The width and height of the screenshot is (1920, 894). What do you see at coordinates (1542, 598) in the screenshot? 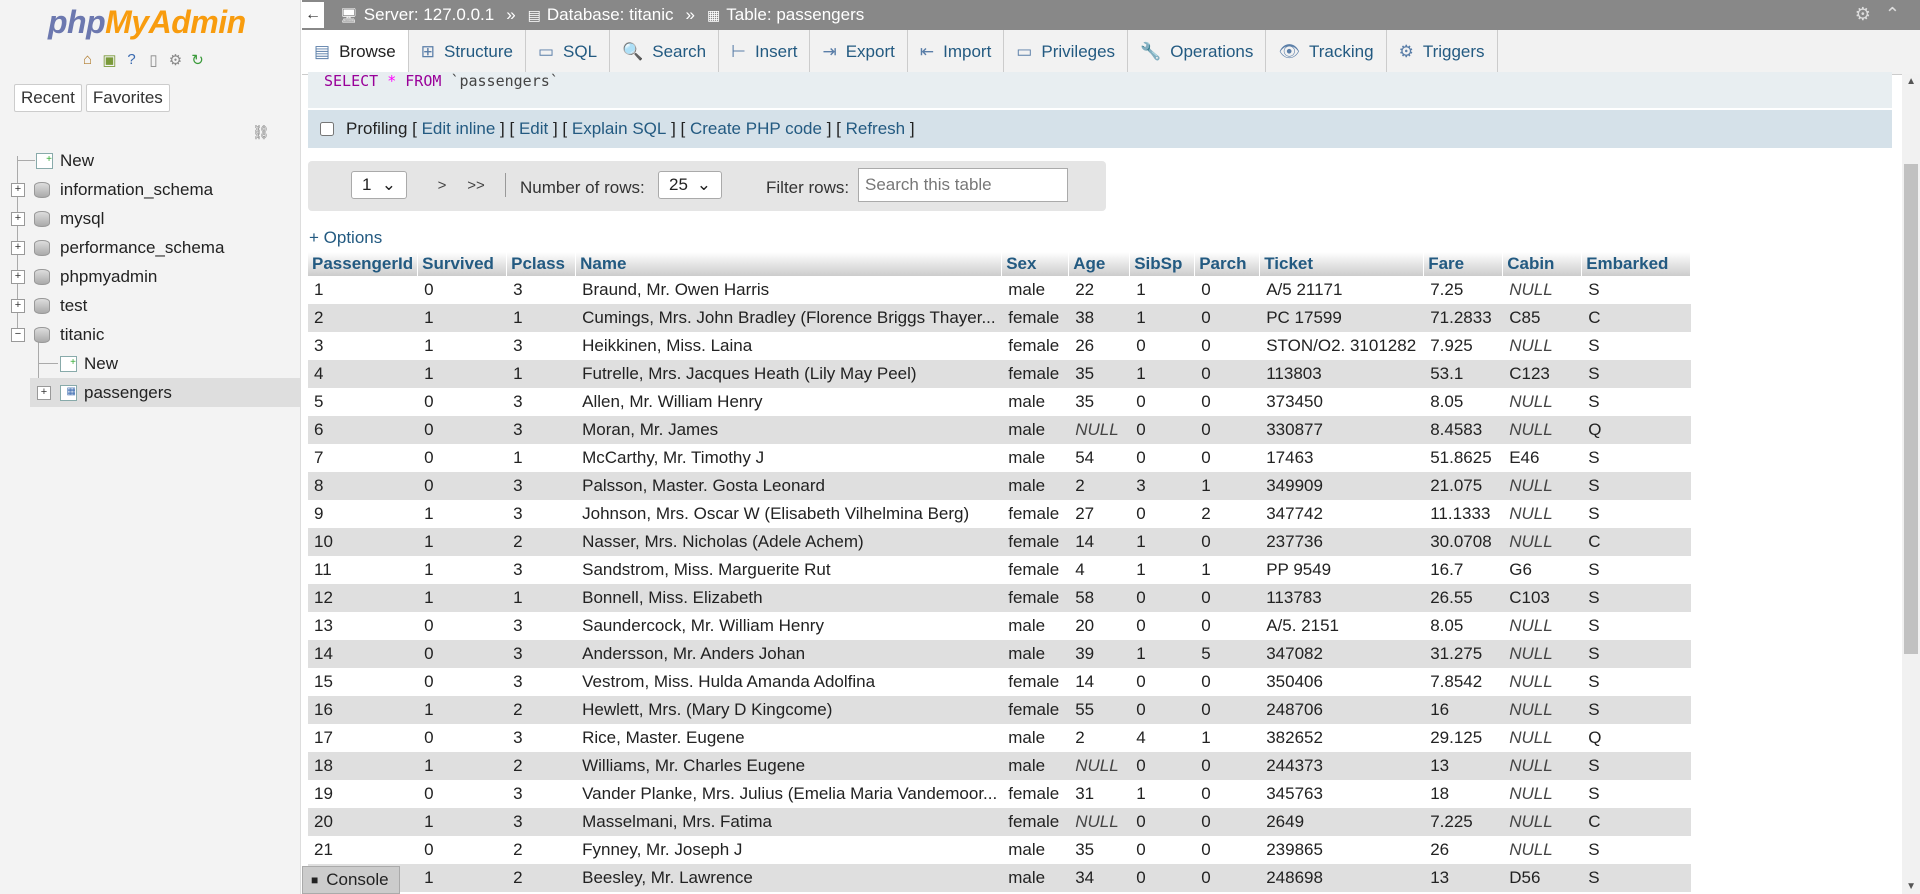
I see `table-cell: C103` at bounding box center [1542, 598].